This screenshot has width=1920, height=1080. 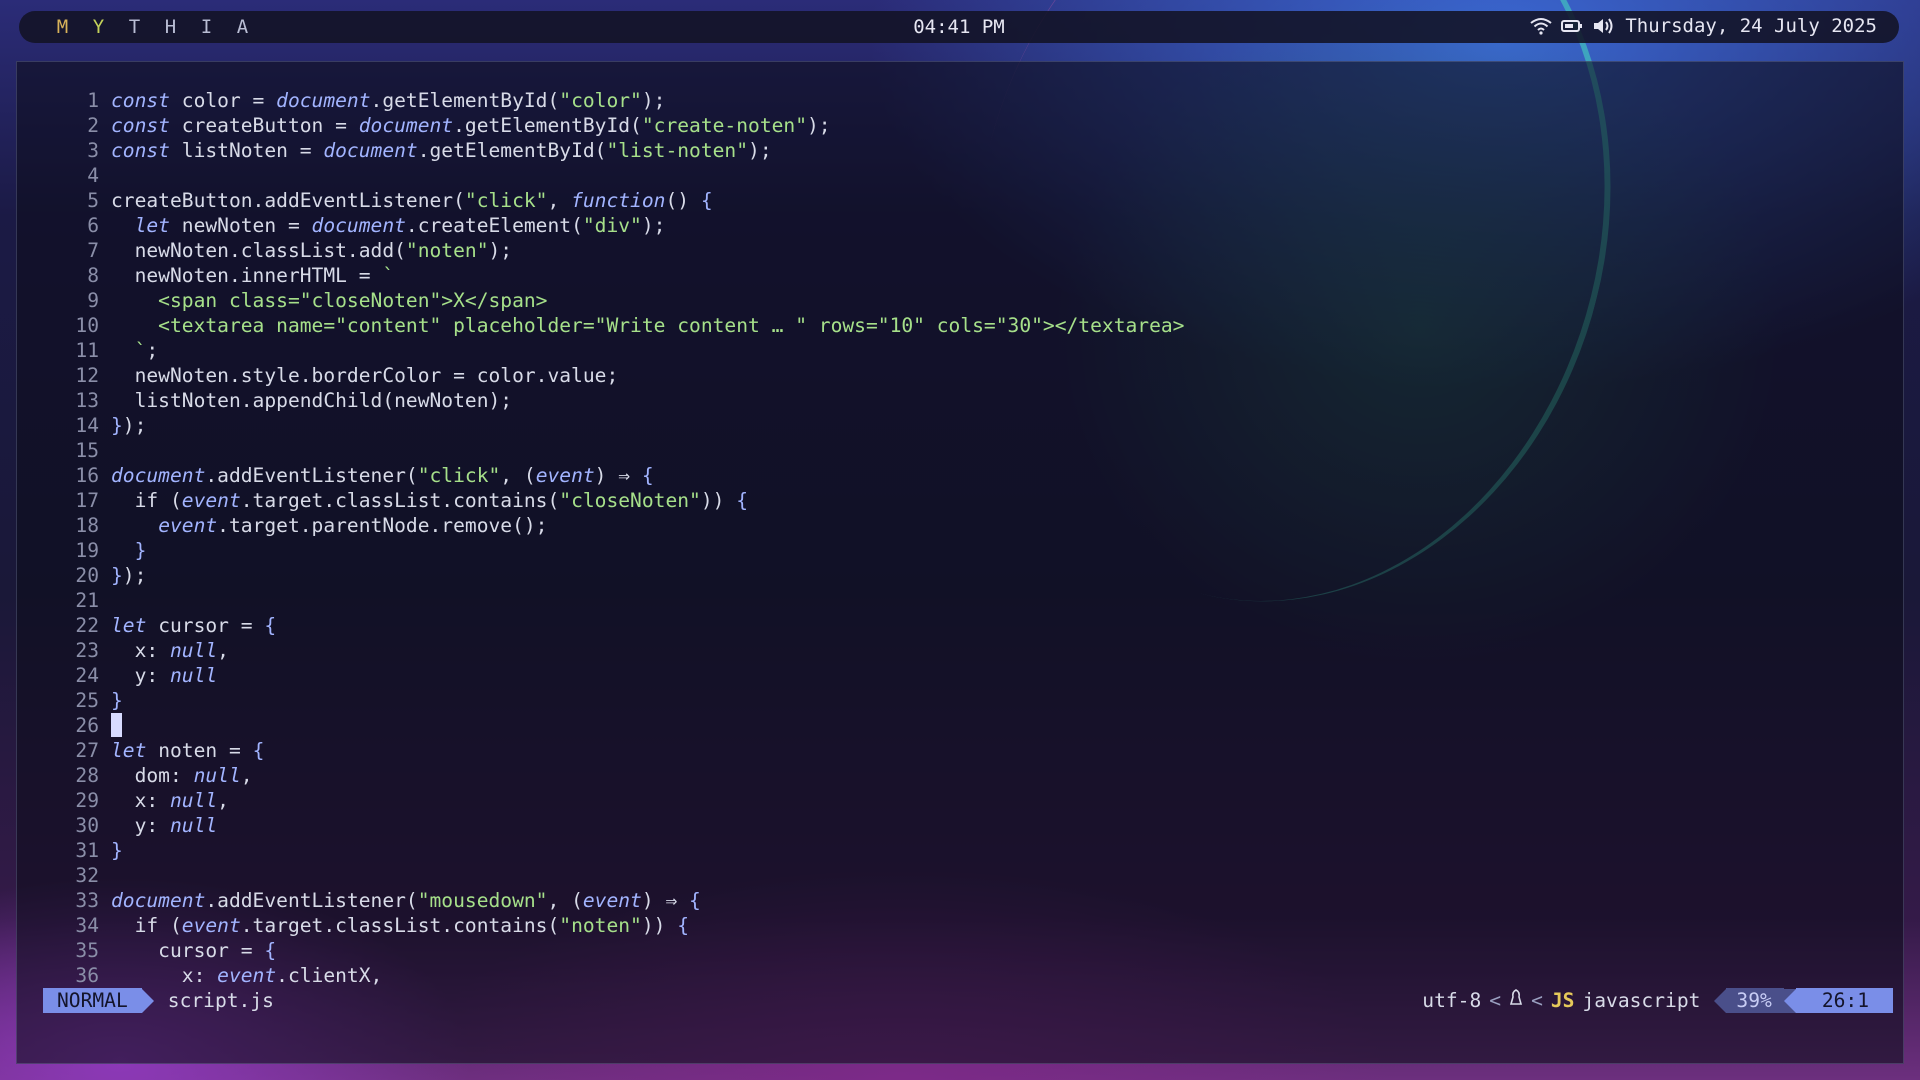 What do you see at coordinates (621, 650) in the screenshot?
I see `code-line: 23 x: null,` at bounding box center [621, 650].